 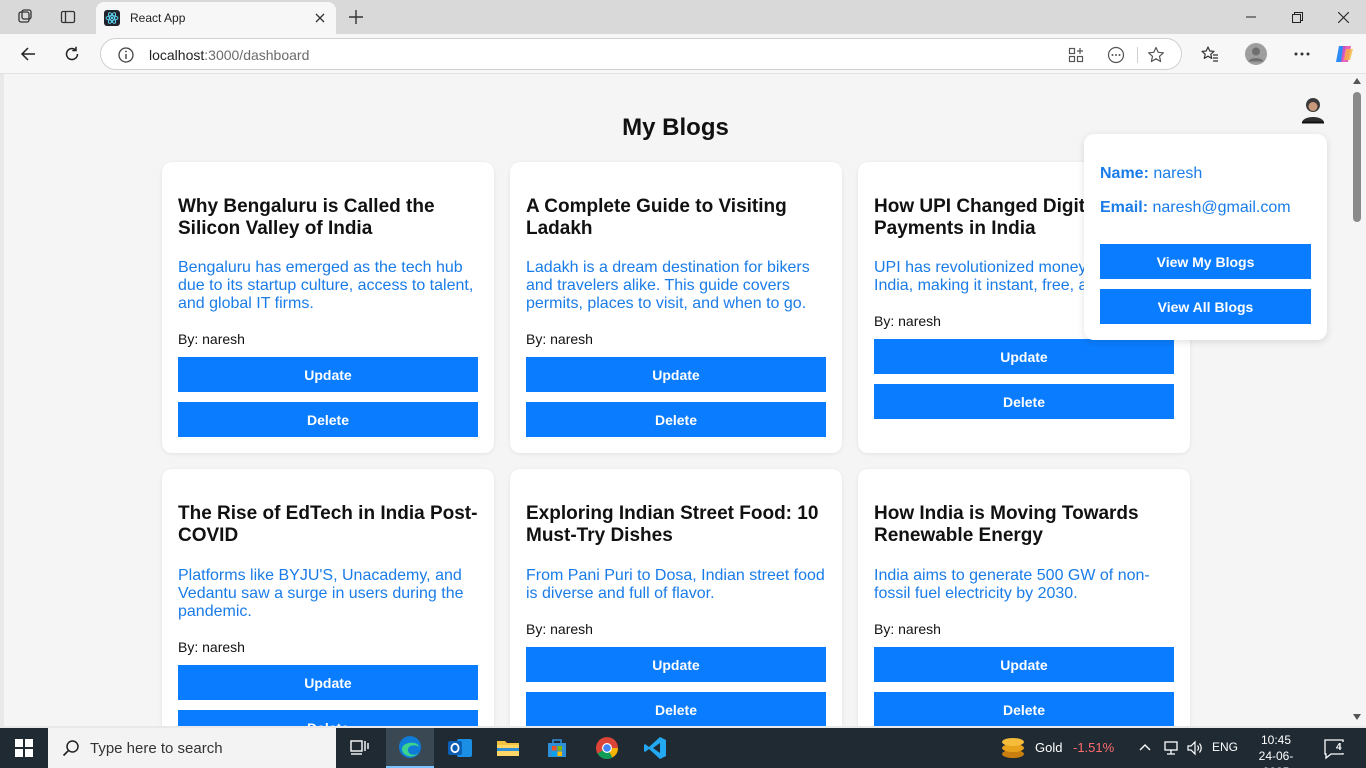 What do you see at coordinates (70, 748) in the screenshot?
I see `search-icon` at bounding box center [70, 748].